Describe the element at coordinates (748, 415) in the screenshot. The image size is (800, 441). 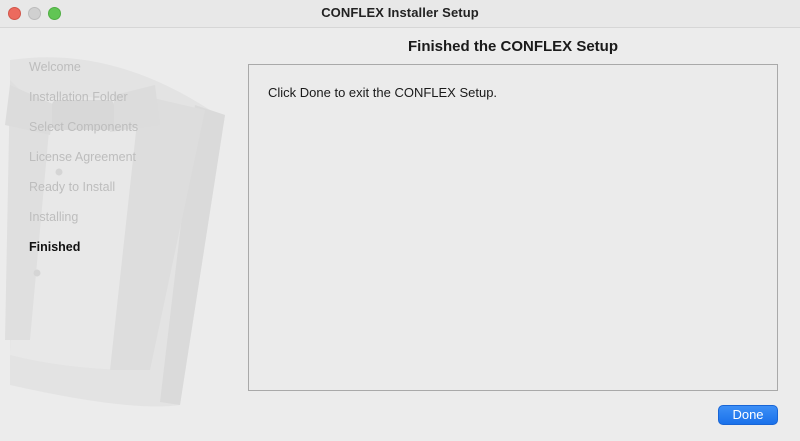
I see `done-button: Done` at that location.